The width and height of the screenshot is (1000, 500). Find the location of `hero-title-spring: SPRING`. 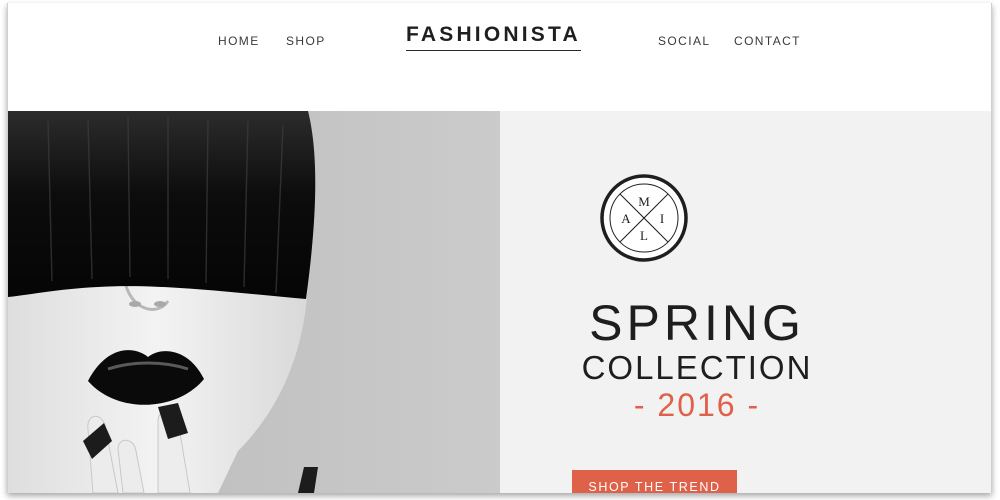

hero-title-spring: SPRING is located at coordinates (697, 323).